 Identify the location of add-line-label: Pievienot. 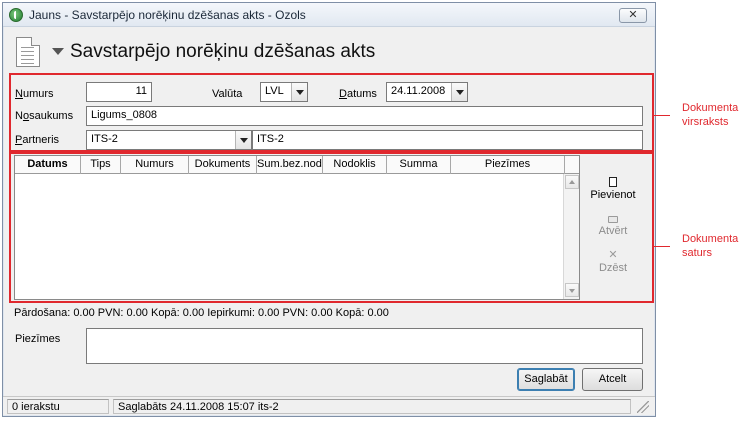
(613, 195).